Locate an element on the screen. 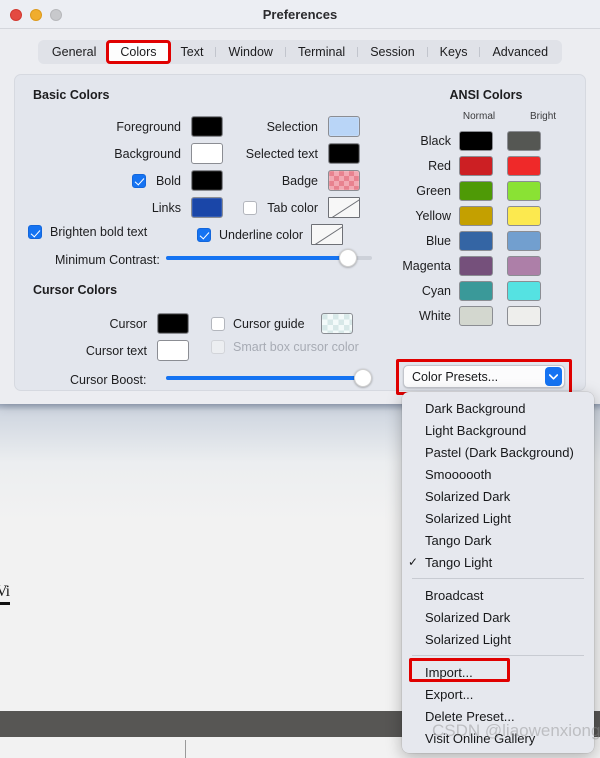 The height and width of the screenshot is (758, 600). tab-colors: Colors is located at coordinates (138, 52).